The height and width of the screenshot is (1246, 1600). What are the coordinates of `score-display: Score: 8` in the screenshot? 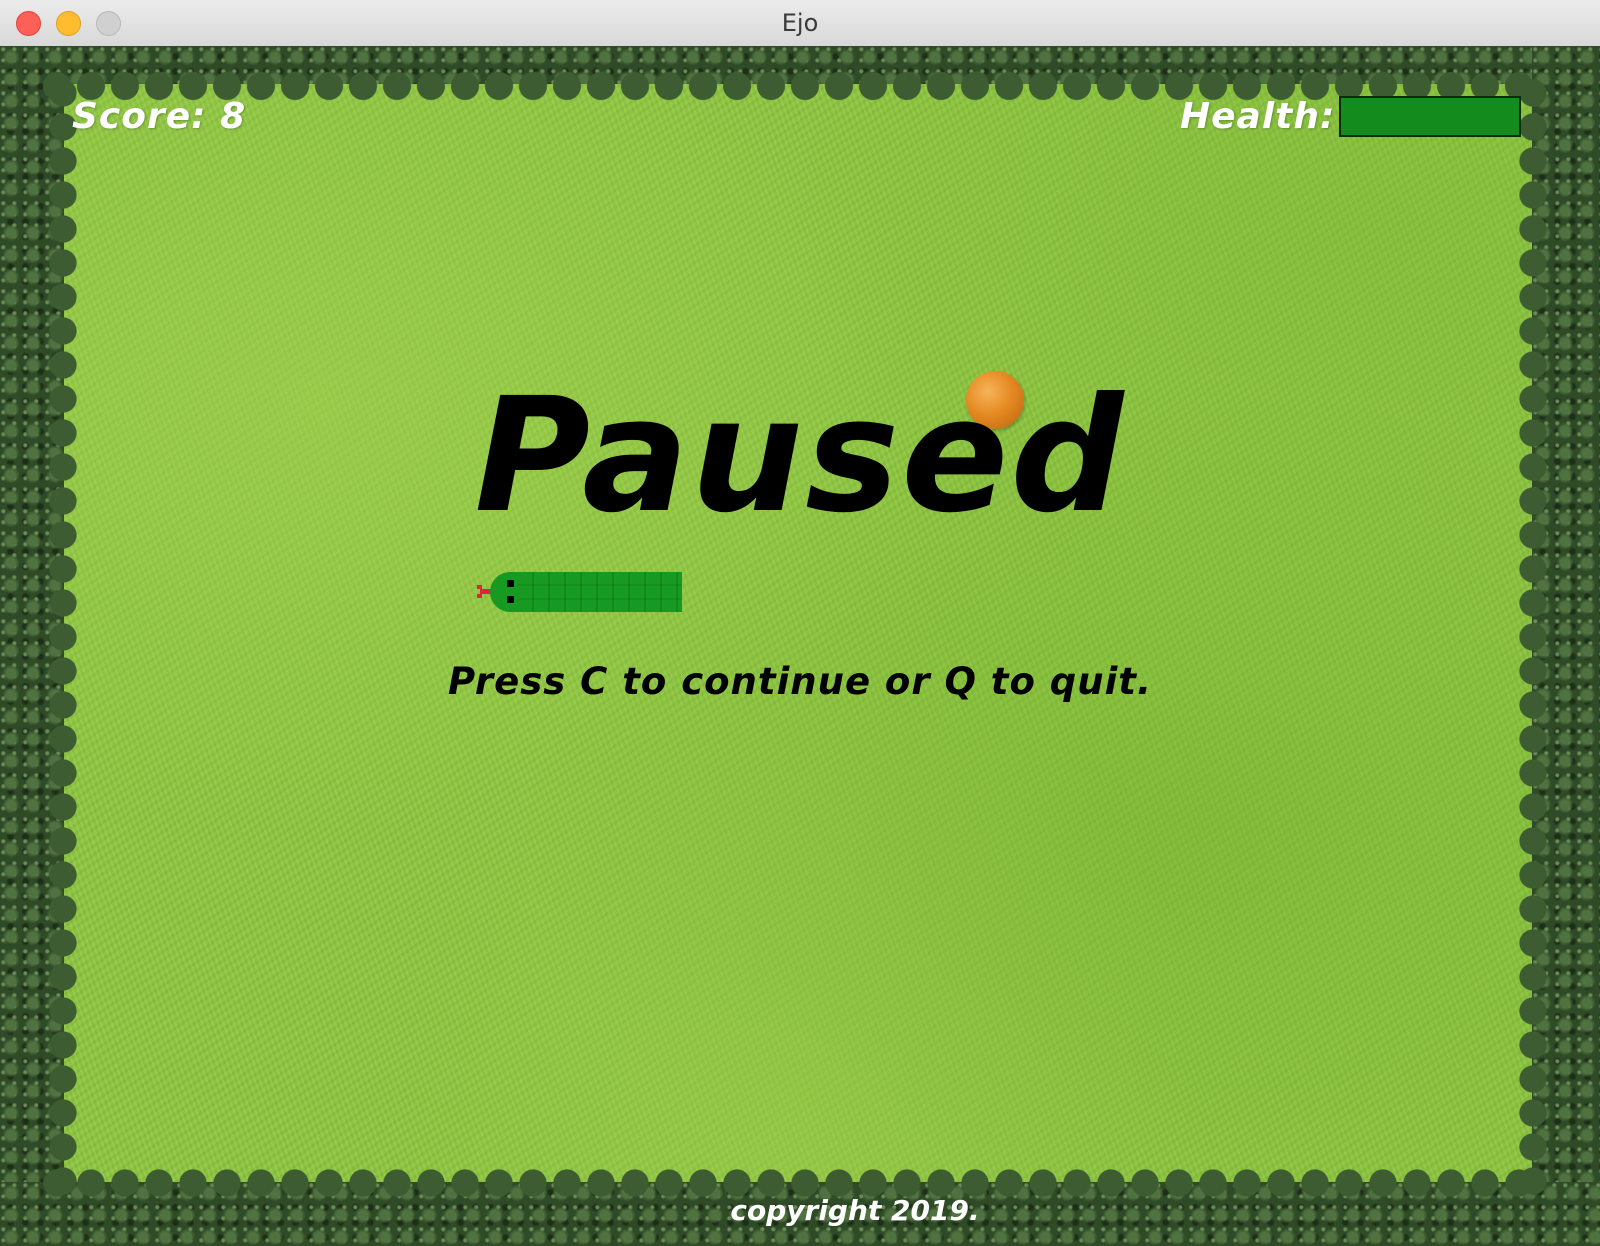 It's located at (159, 116).